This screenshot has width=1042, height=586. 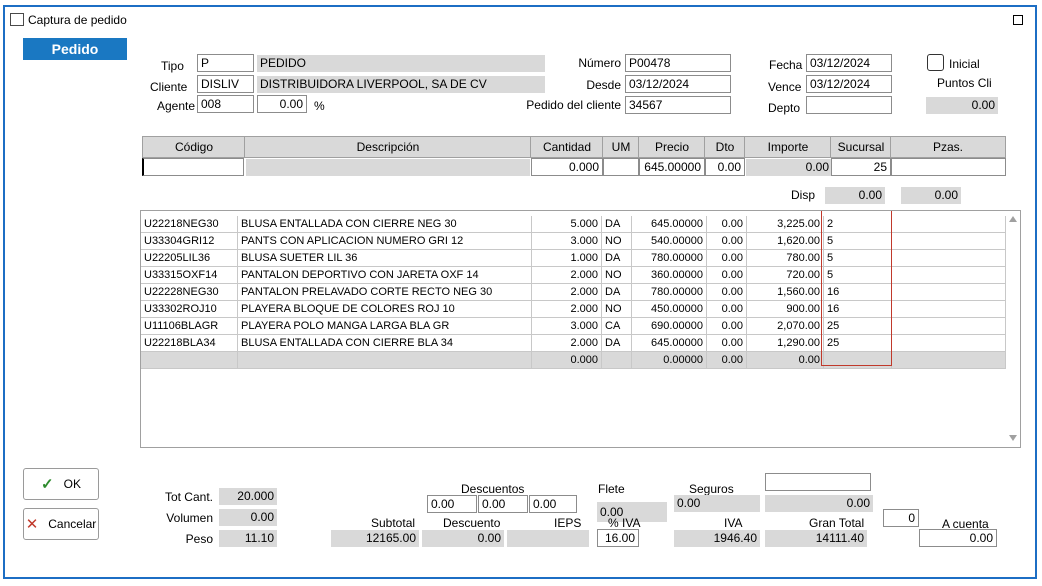 What do you see at coordinates (176, 106) in the screenshot?
I see `agente-label: Agente` at bounding box center [176, 106].